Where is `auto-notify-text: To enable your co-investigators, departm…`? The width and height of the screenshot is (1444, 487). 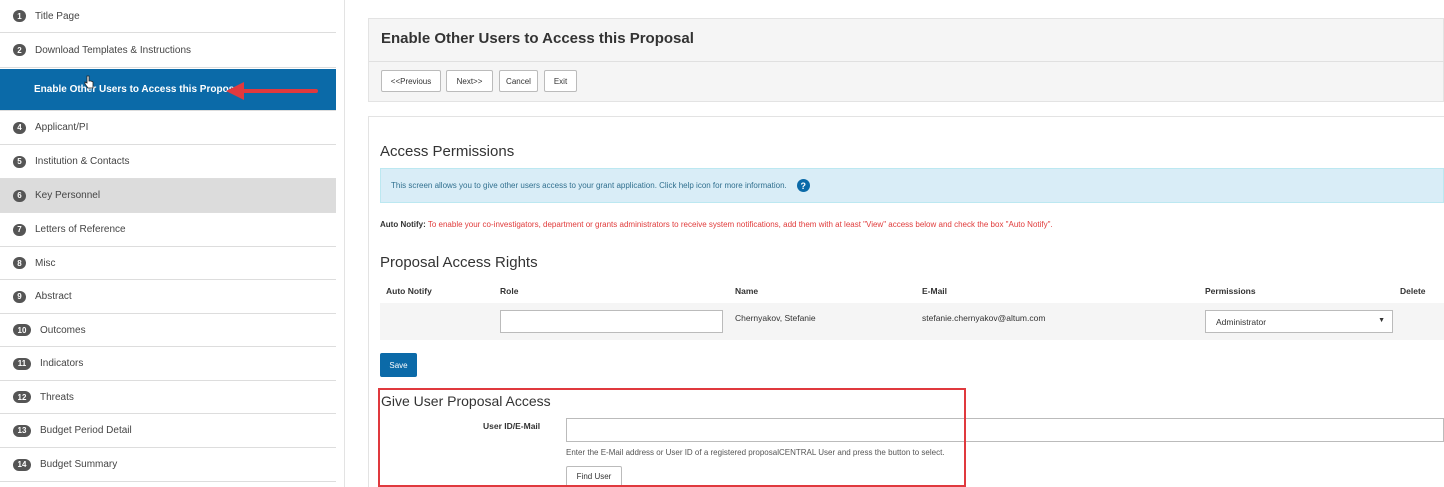
auto-notify-text: To enable your co-investigators, departm… is located at coordinates (740, 224).